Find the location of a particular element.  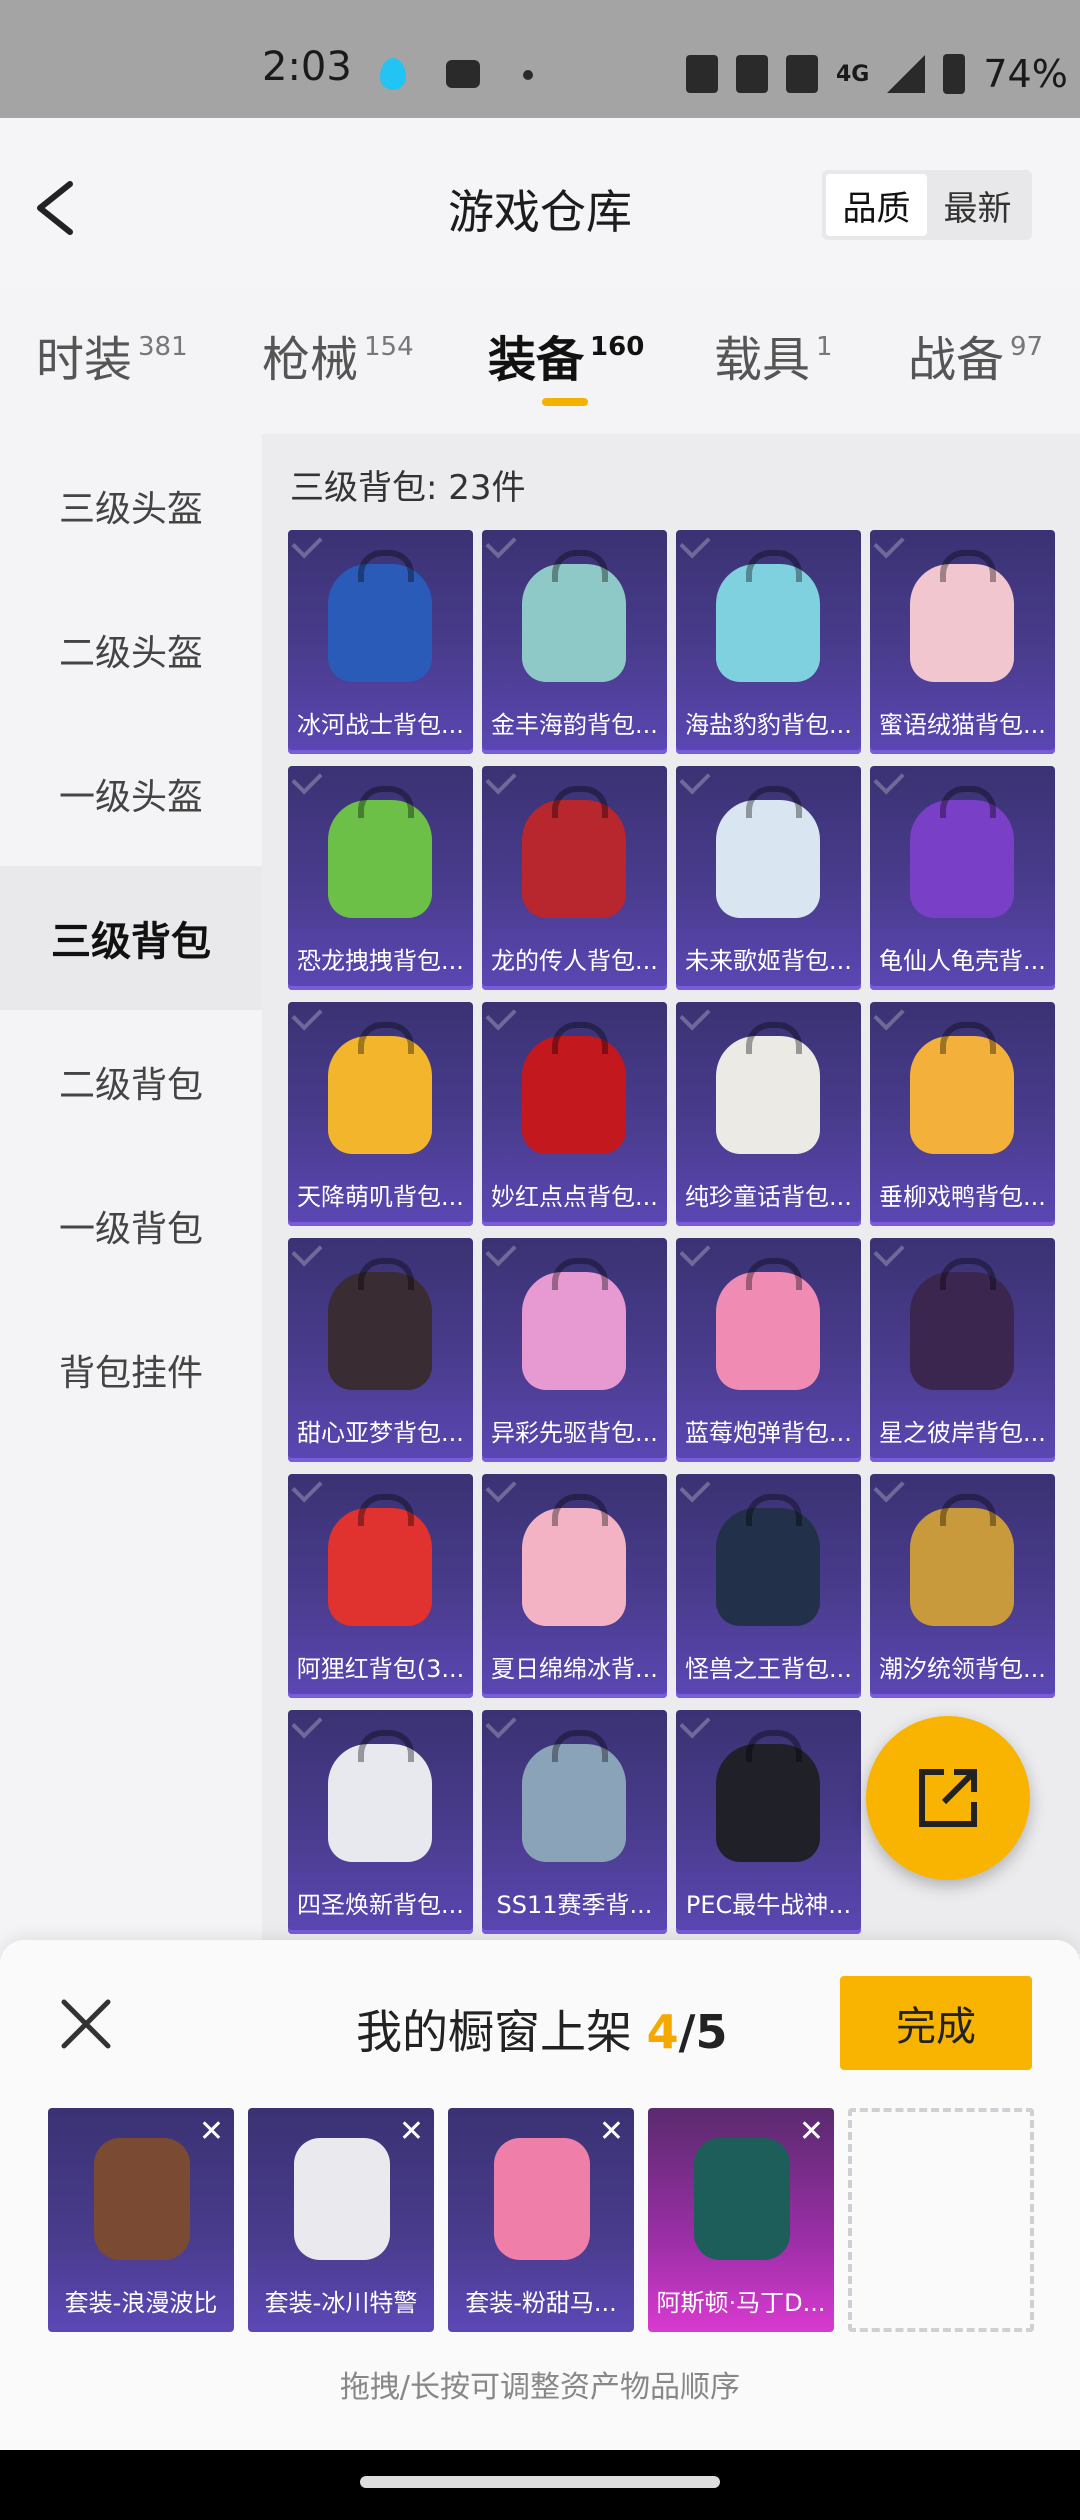

tab-vehicles: 载具 1 is located at coordinates (773, 355).